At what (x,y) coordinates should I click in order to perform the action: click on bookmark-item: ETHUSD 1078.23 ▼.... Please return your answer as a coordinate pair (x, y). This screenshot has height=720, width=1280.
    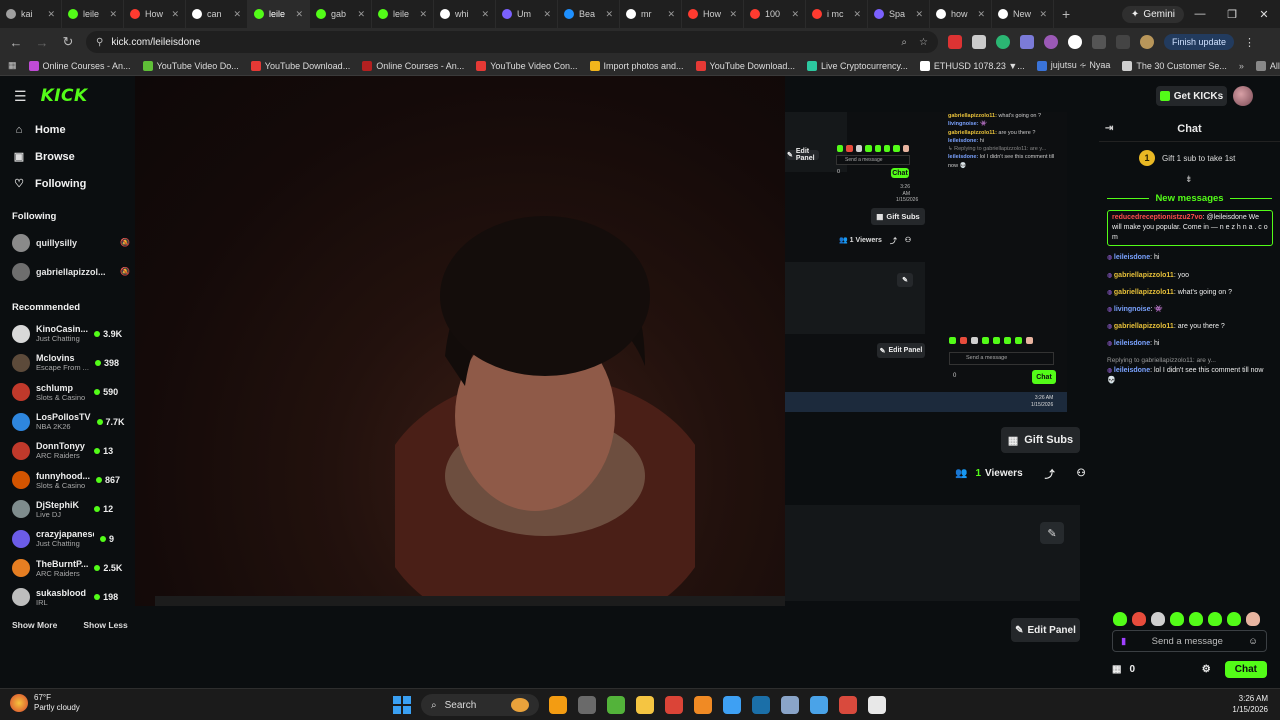
    Looking at the image, I should click on (972, 65).